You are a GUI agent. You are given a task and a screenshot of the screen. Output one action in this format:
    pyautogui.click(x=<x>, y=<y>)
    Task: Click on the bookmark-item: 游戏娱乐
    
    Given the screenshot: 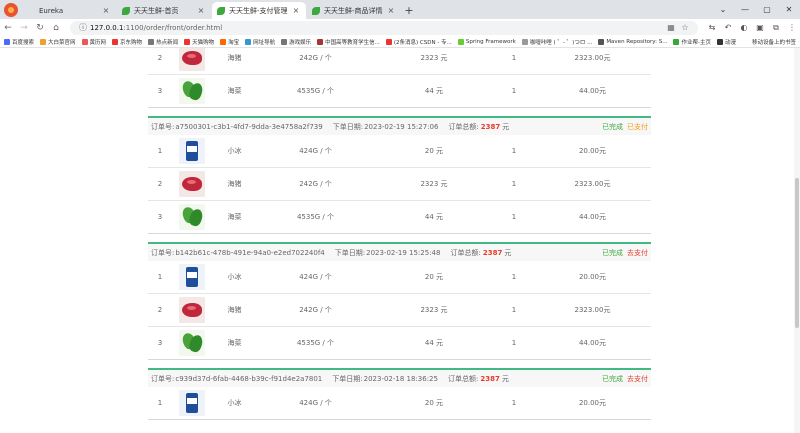 What is the action you would take?
    pyautogui.click(x=296, y=42)
    